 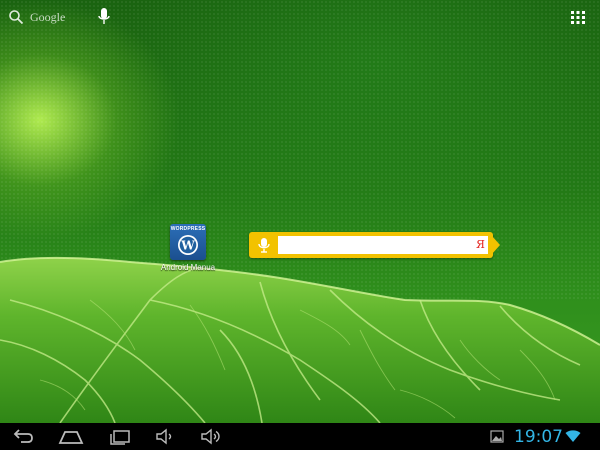 I want to click on search-icon, so click(x=16, y=17).